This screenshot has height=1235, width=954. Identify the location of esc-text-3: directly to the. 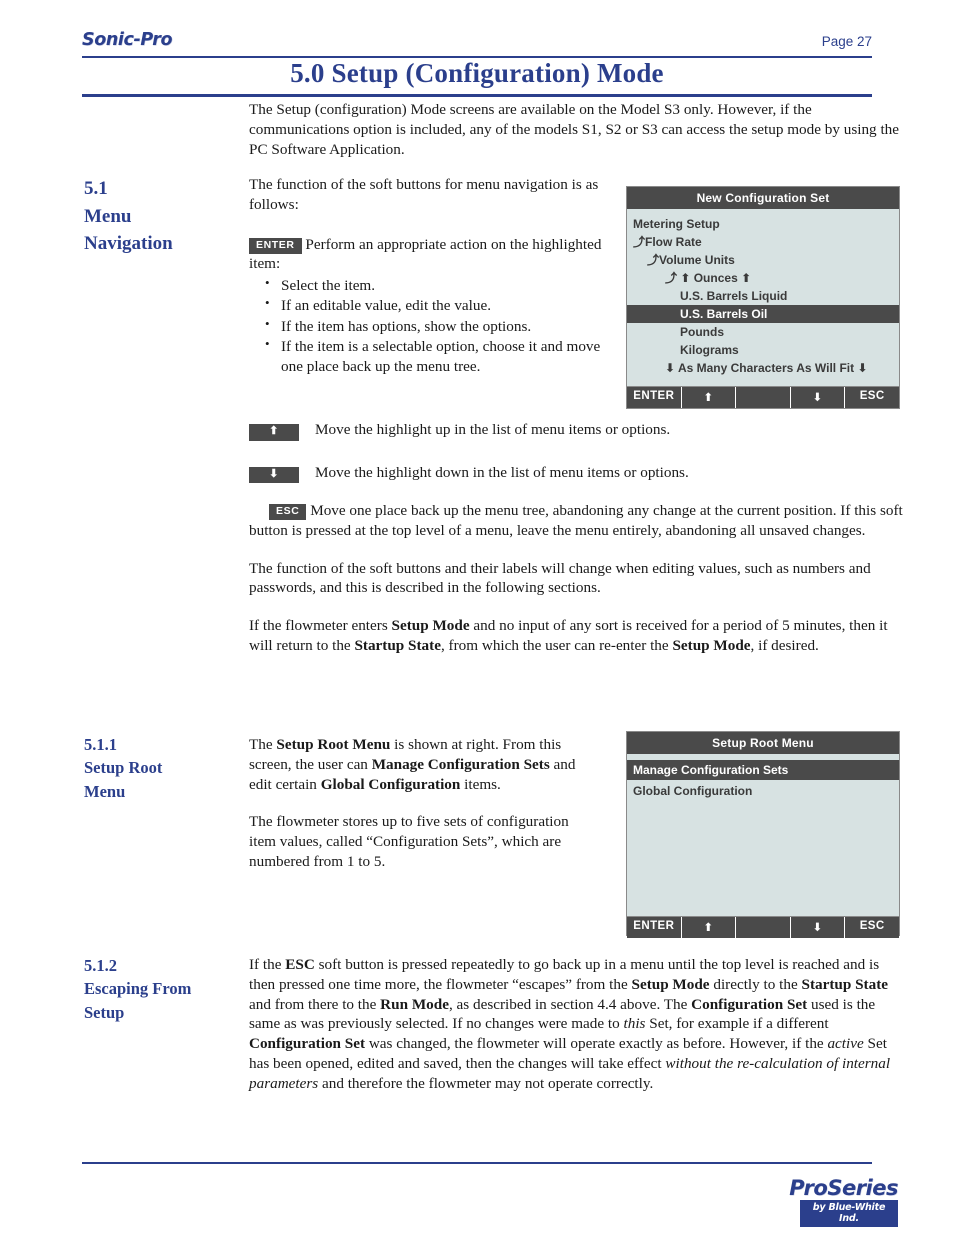
(755, 984).